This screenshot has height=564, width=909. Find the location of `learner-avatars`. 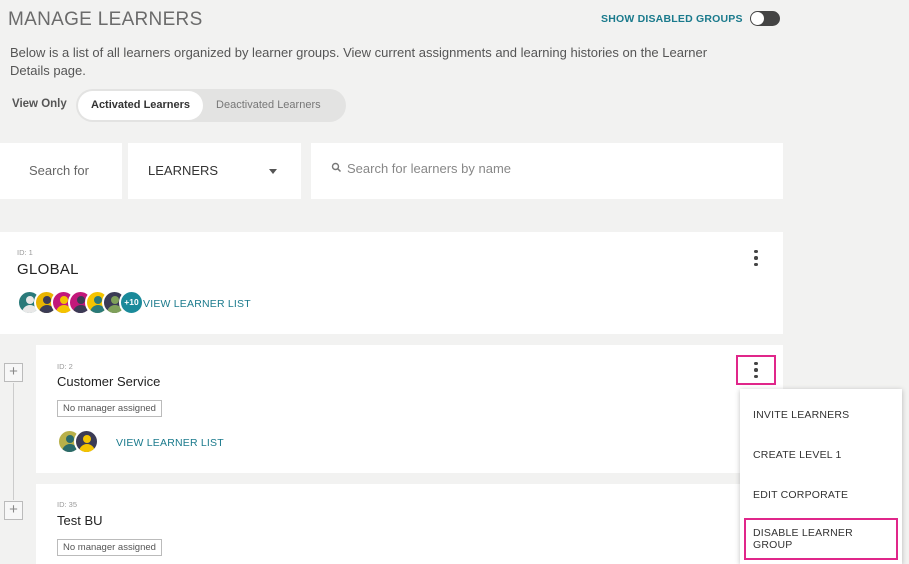

learner-avatars is located at coordinates (78, 441).